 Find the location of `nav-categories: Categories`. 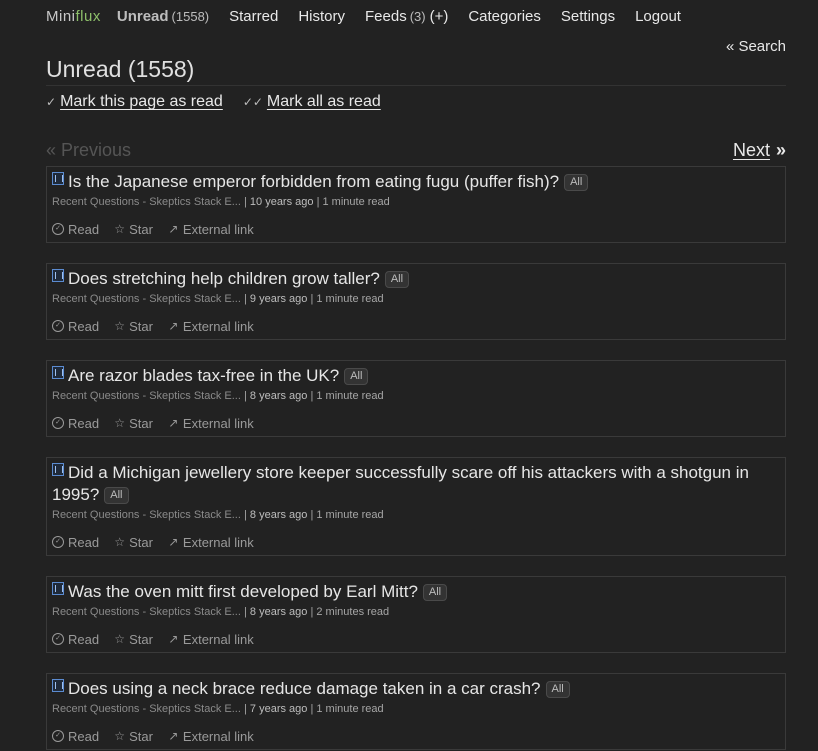

nav-categories: Categories is located at coordinates (504, 16).